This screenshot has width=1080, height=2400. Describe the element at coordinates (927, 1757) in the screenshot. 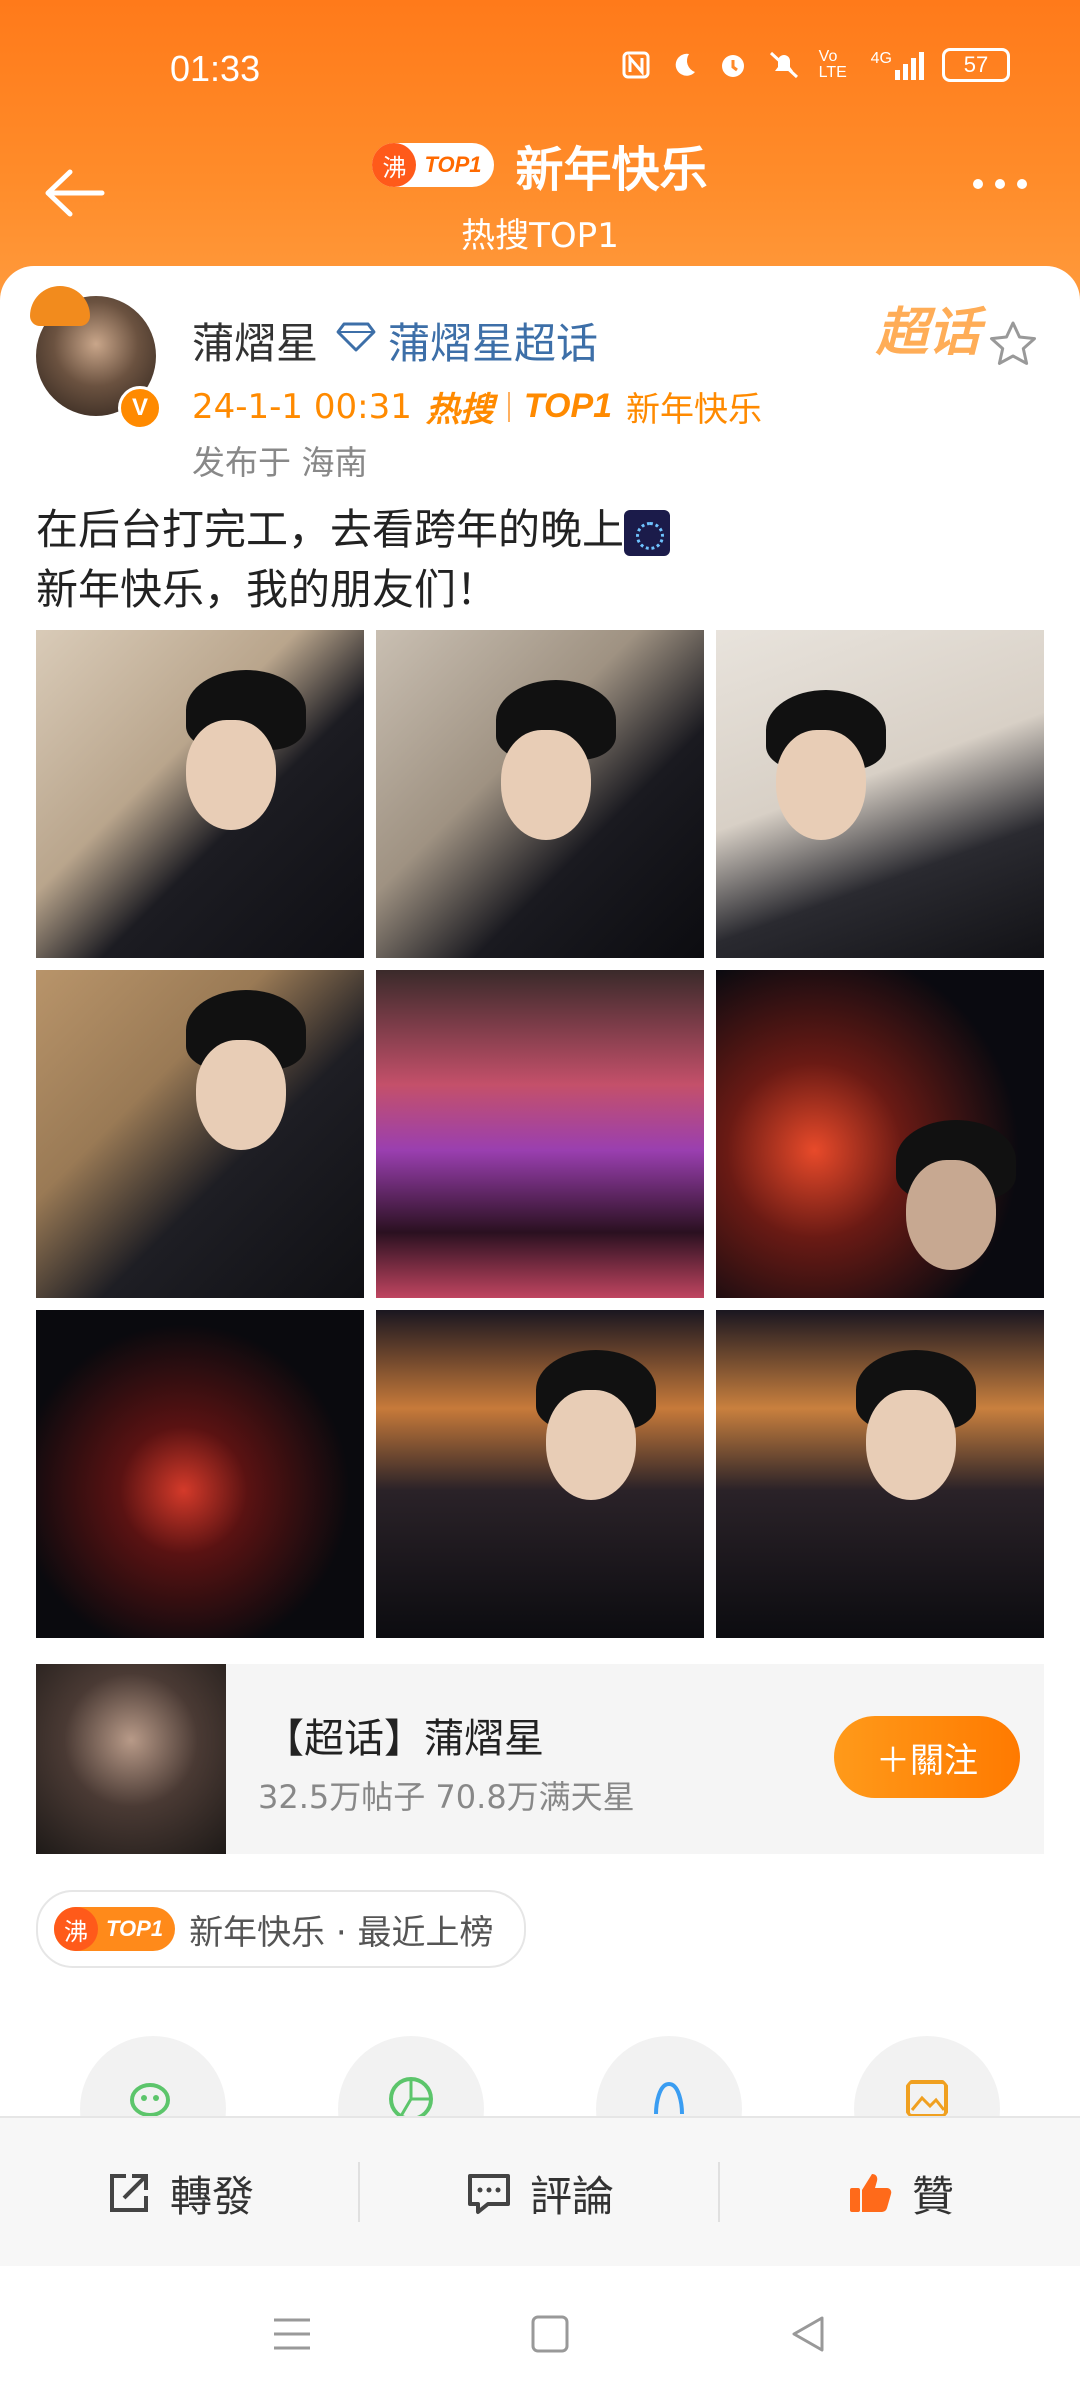

I see `follow-button: ＋關注` at that location.